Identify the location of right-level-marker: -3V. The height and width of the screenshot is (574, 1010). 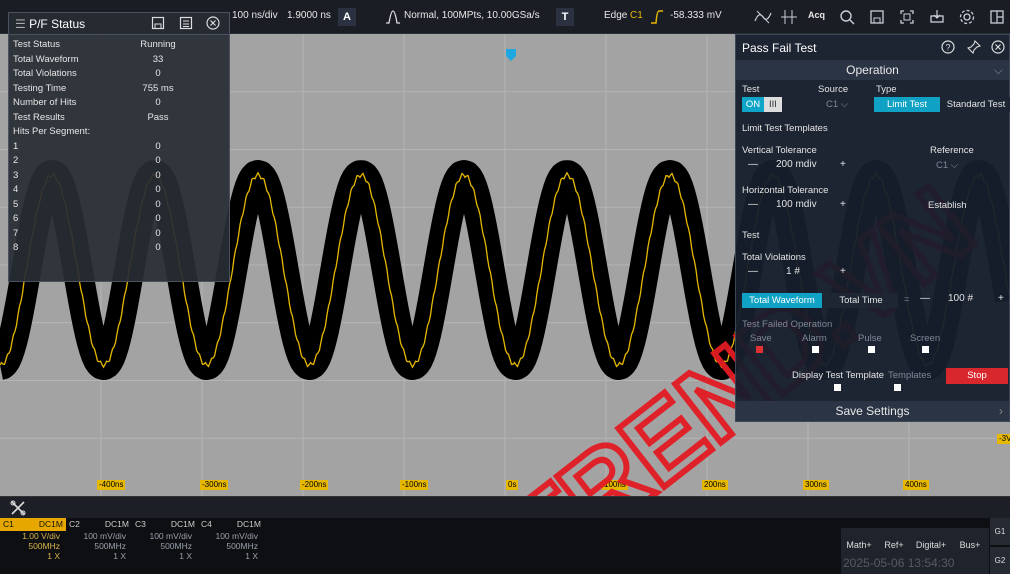
(1003, 439).